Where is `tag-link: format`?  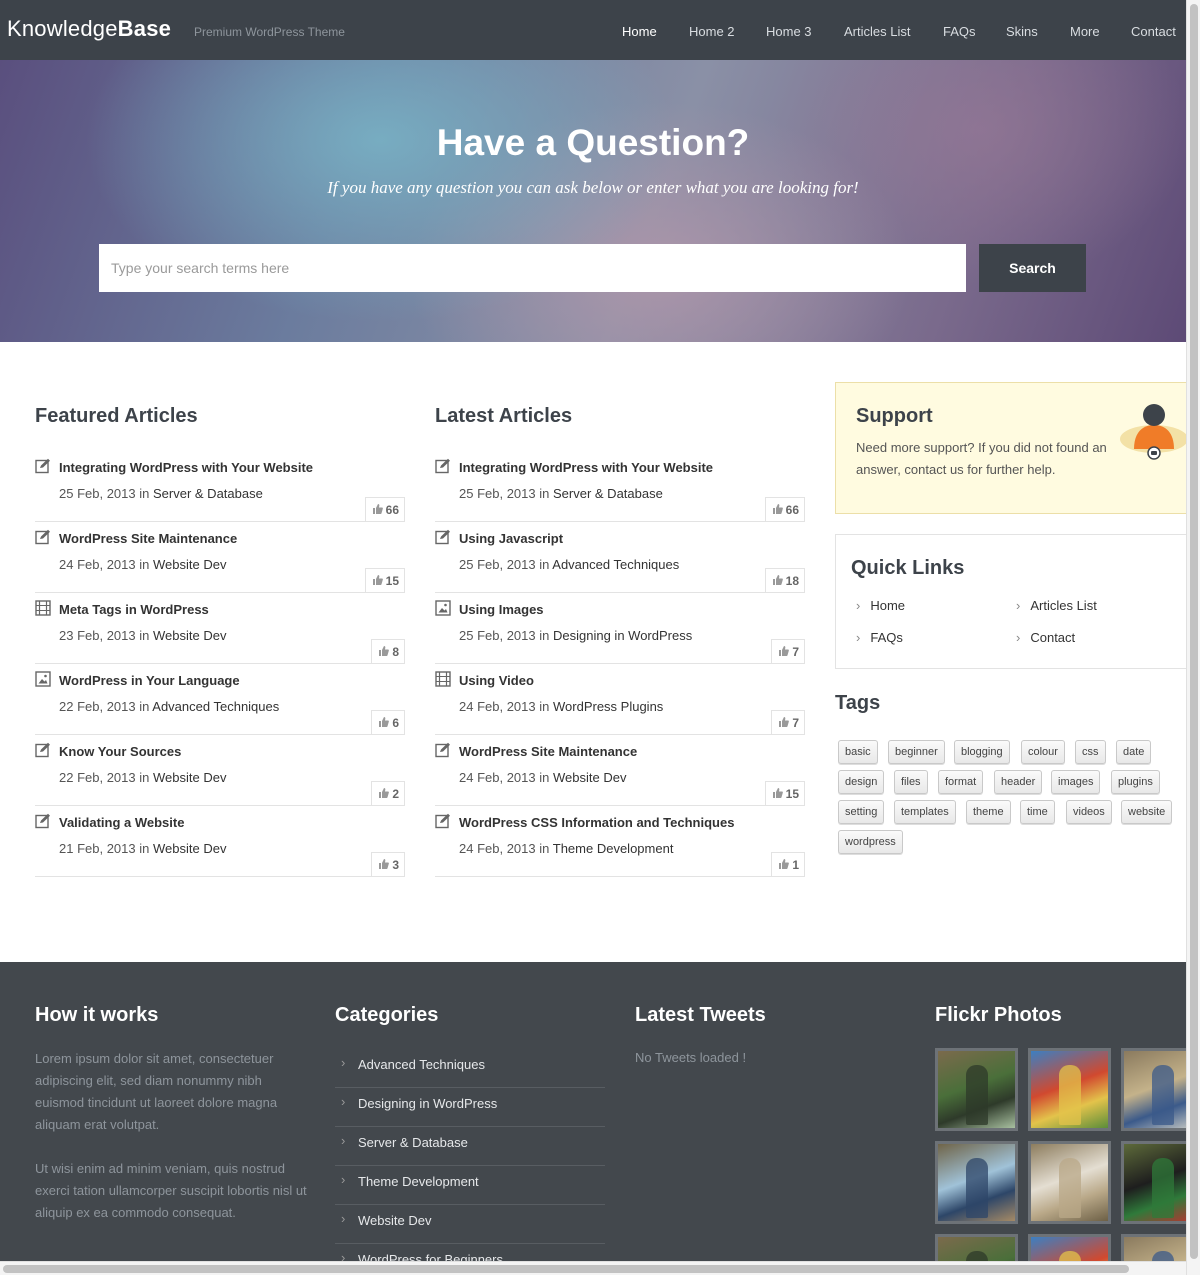 tag-link: format is located at coordinates (961, 782).